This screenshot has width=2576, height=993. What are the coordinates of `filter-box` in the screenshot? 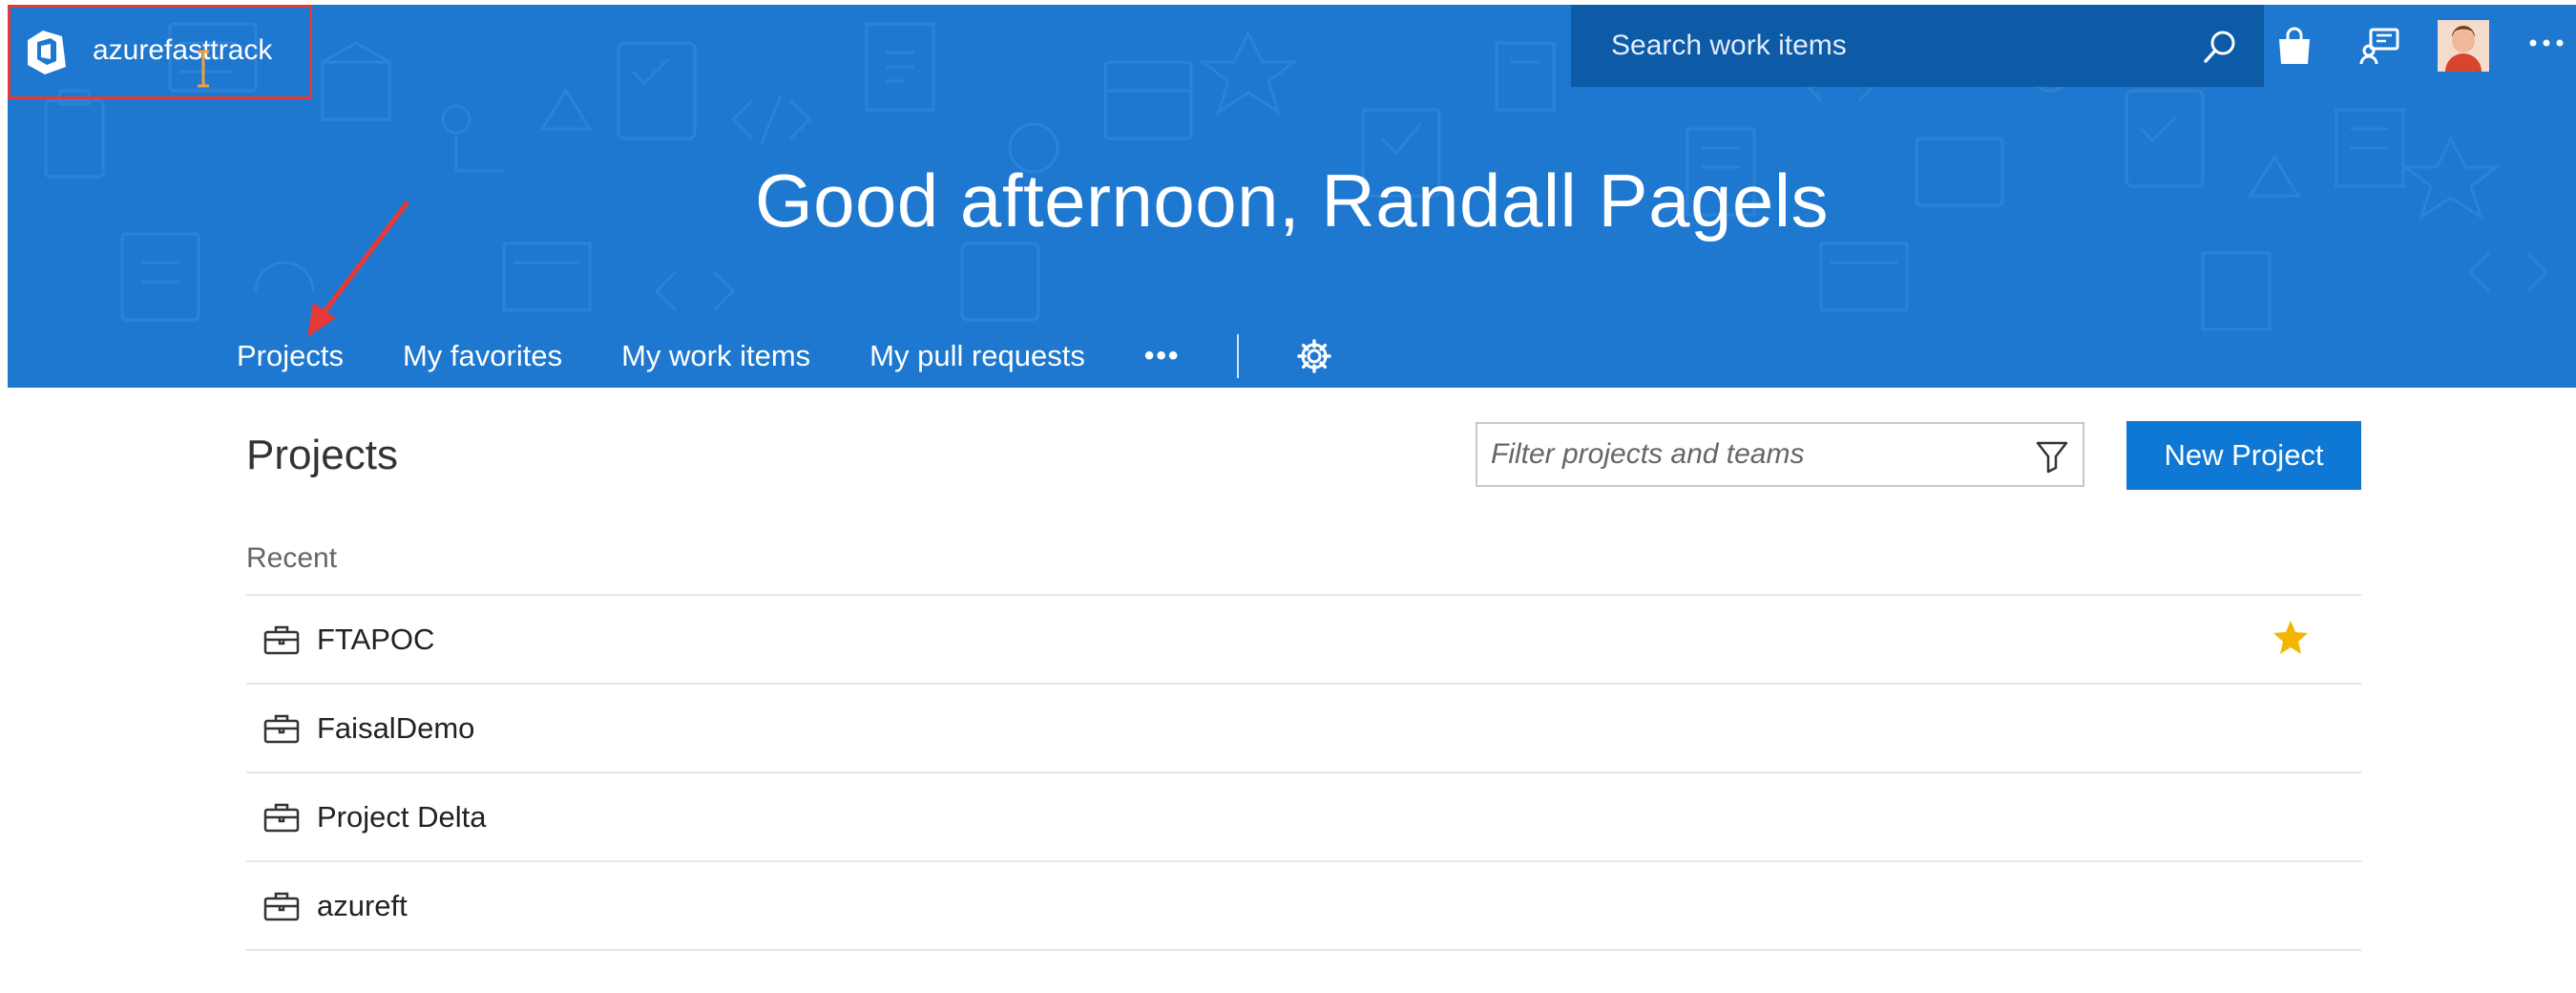 It's located at (1780, 454).